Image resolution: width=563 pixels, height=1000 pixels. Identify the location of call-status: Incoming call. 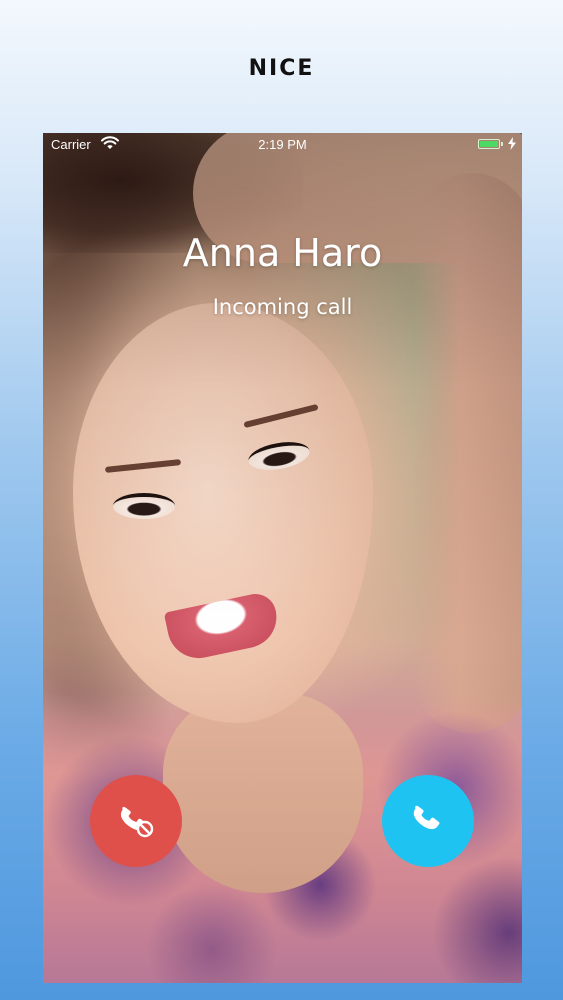
(282, 307).